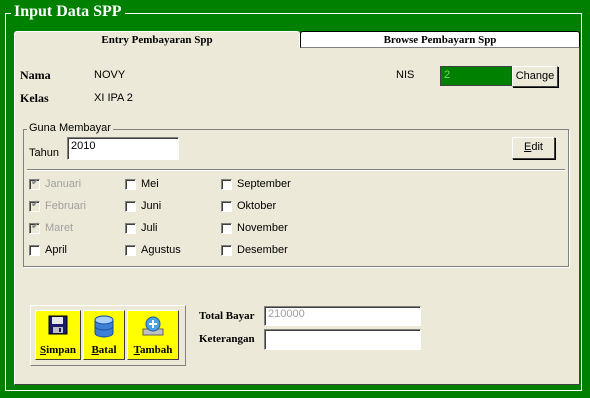 The height and width of the screenshot is (398, 590). Describe the element at coordinates (264, 184) in the screenshot. I see `checkbox-label: September` at that location.